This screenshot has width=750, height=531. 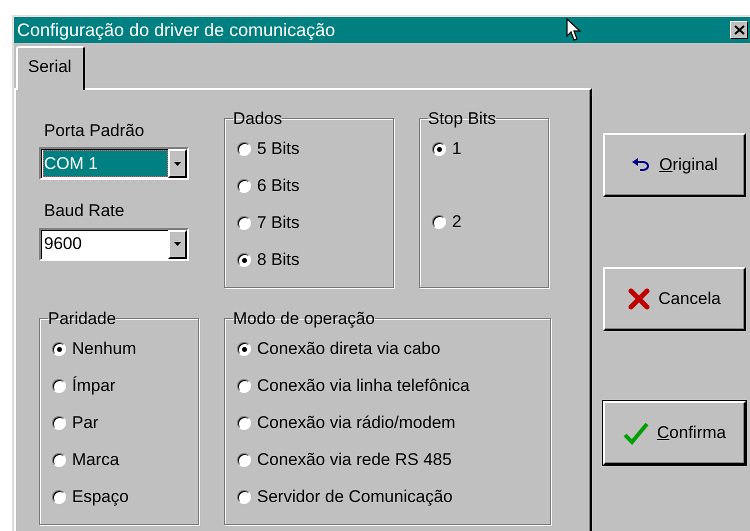 What do you see at coordinates (85, 211) in the screenshot?
I see `field-label: Baud Rate` at bounding box center [85, 211].